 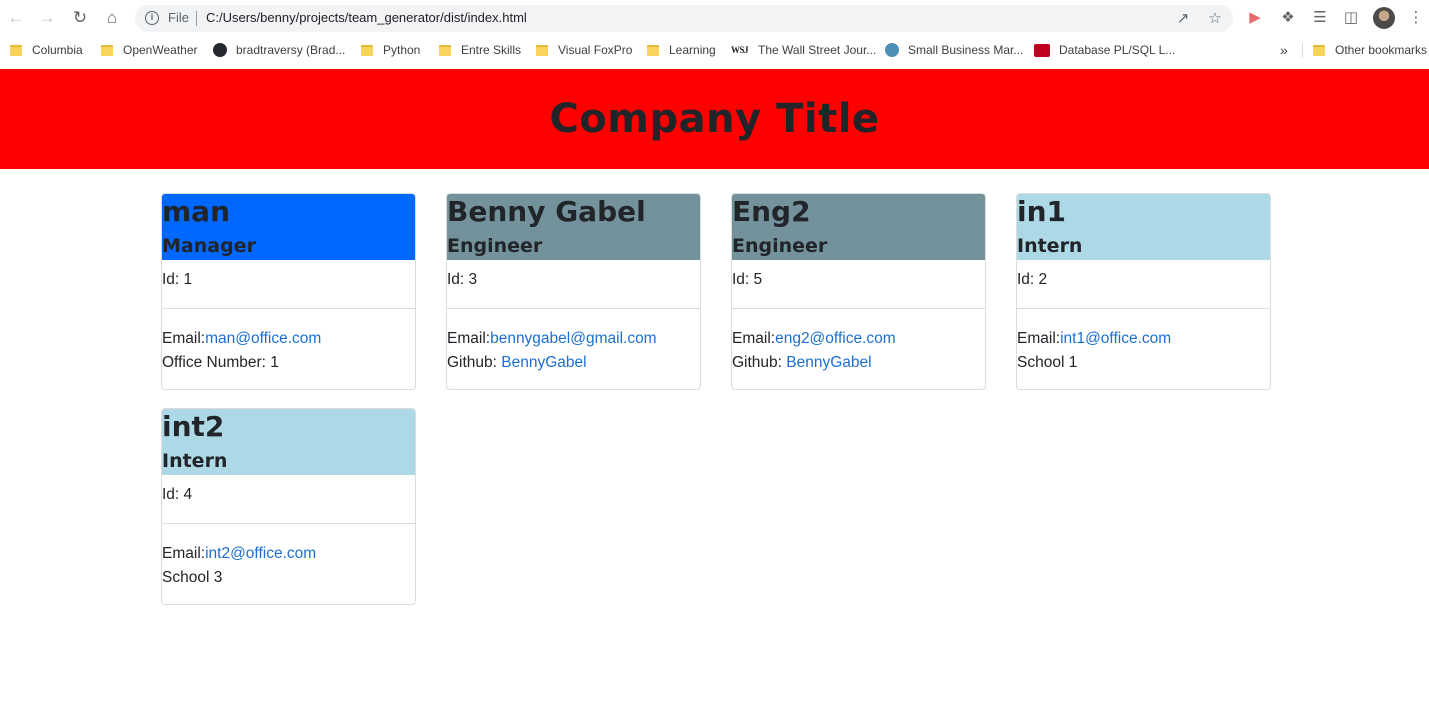 I want to click on employee-name: man, so click(x=196, y=211).